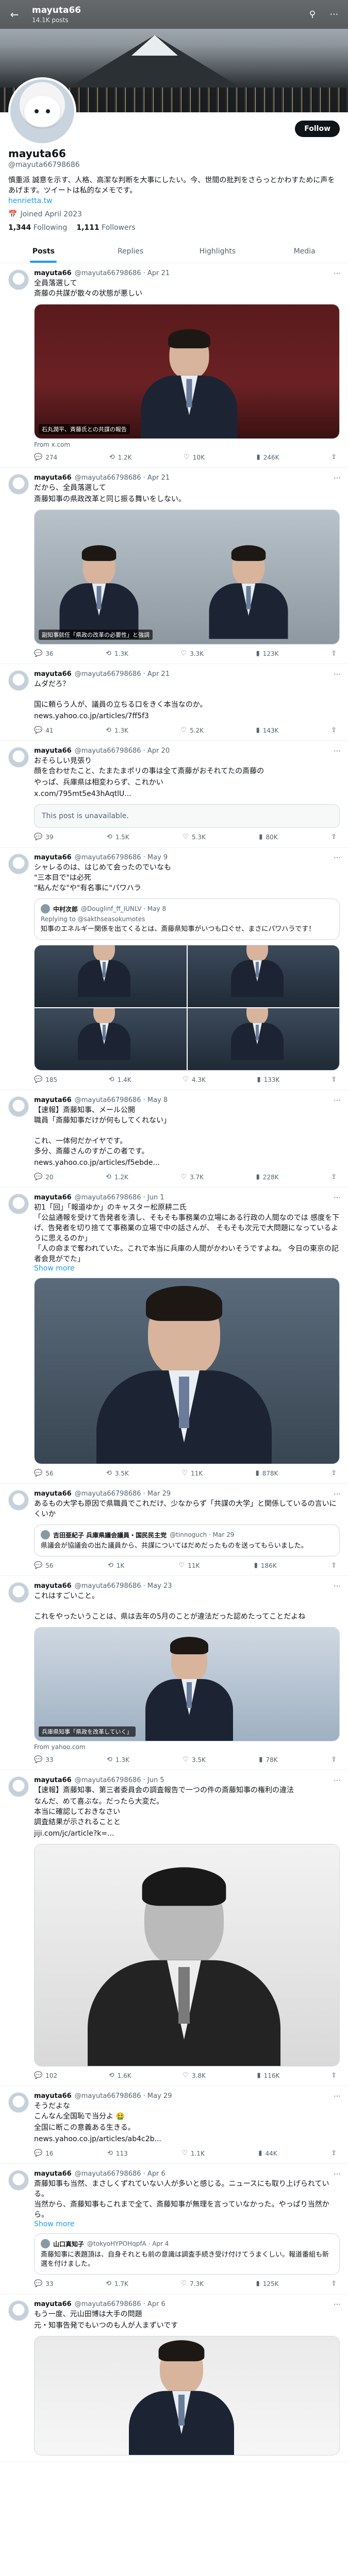 The image size is (348, 2576). What do you see at coordinates (117, 2283) in the screenshot?
I see `retweet-button: ⟲ 1.7K` at bounding box center [117, 2283].